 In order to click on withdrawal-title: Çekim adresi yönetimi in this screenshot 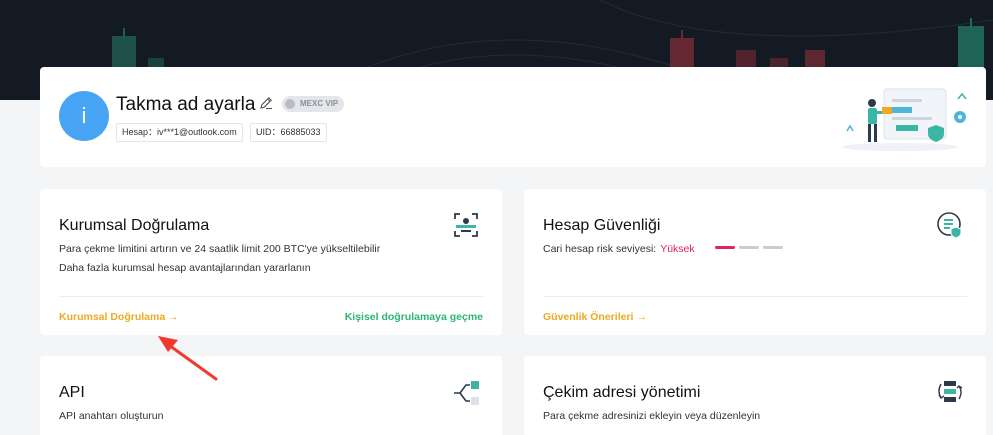, I will do `click(622, 392)`.